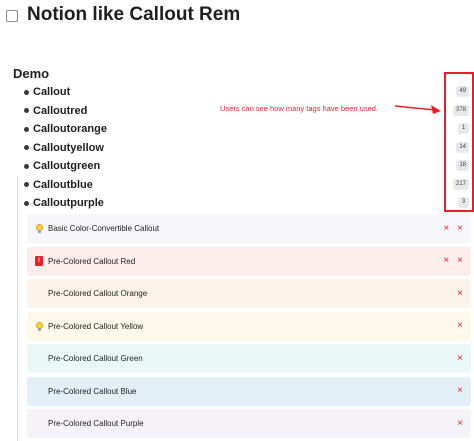 The width and height of the screenshot is (474, 441). What do you see at coordinates (249, 293) in the screenshot?
I see `callout-block: Pre-Colored Callout Orange ×` at bounding box center [249, 293].